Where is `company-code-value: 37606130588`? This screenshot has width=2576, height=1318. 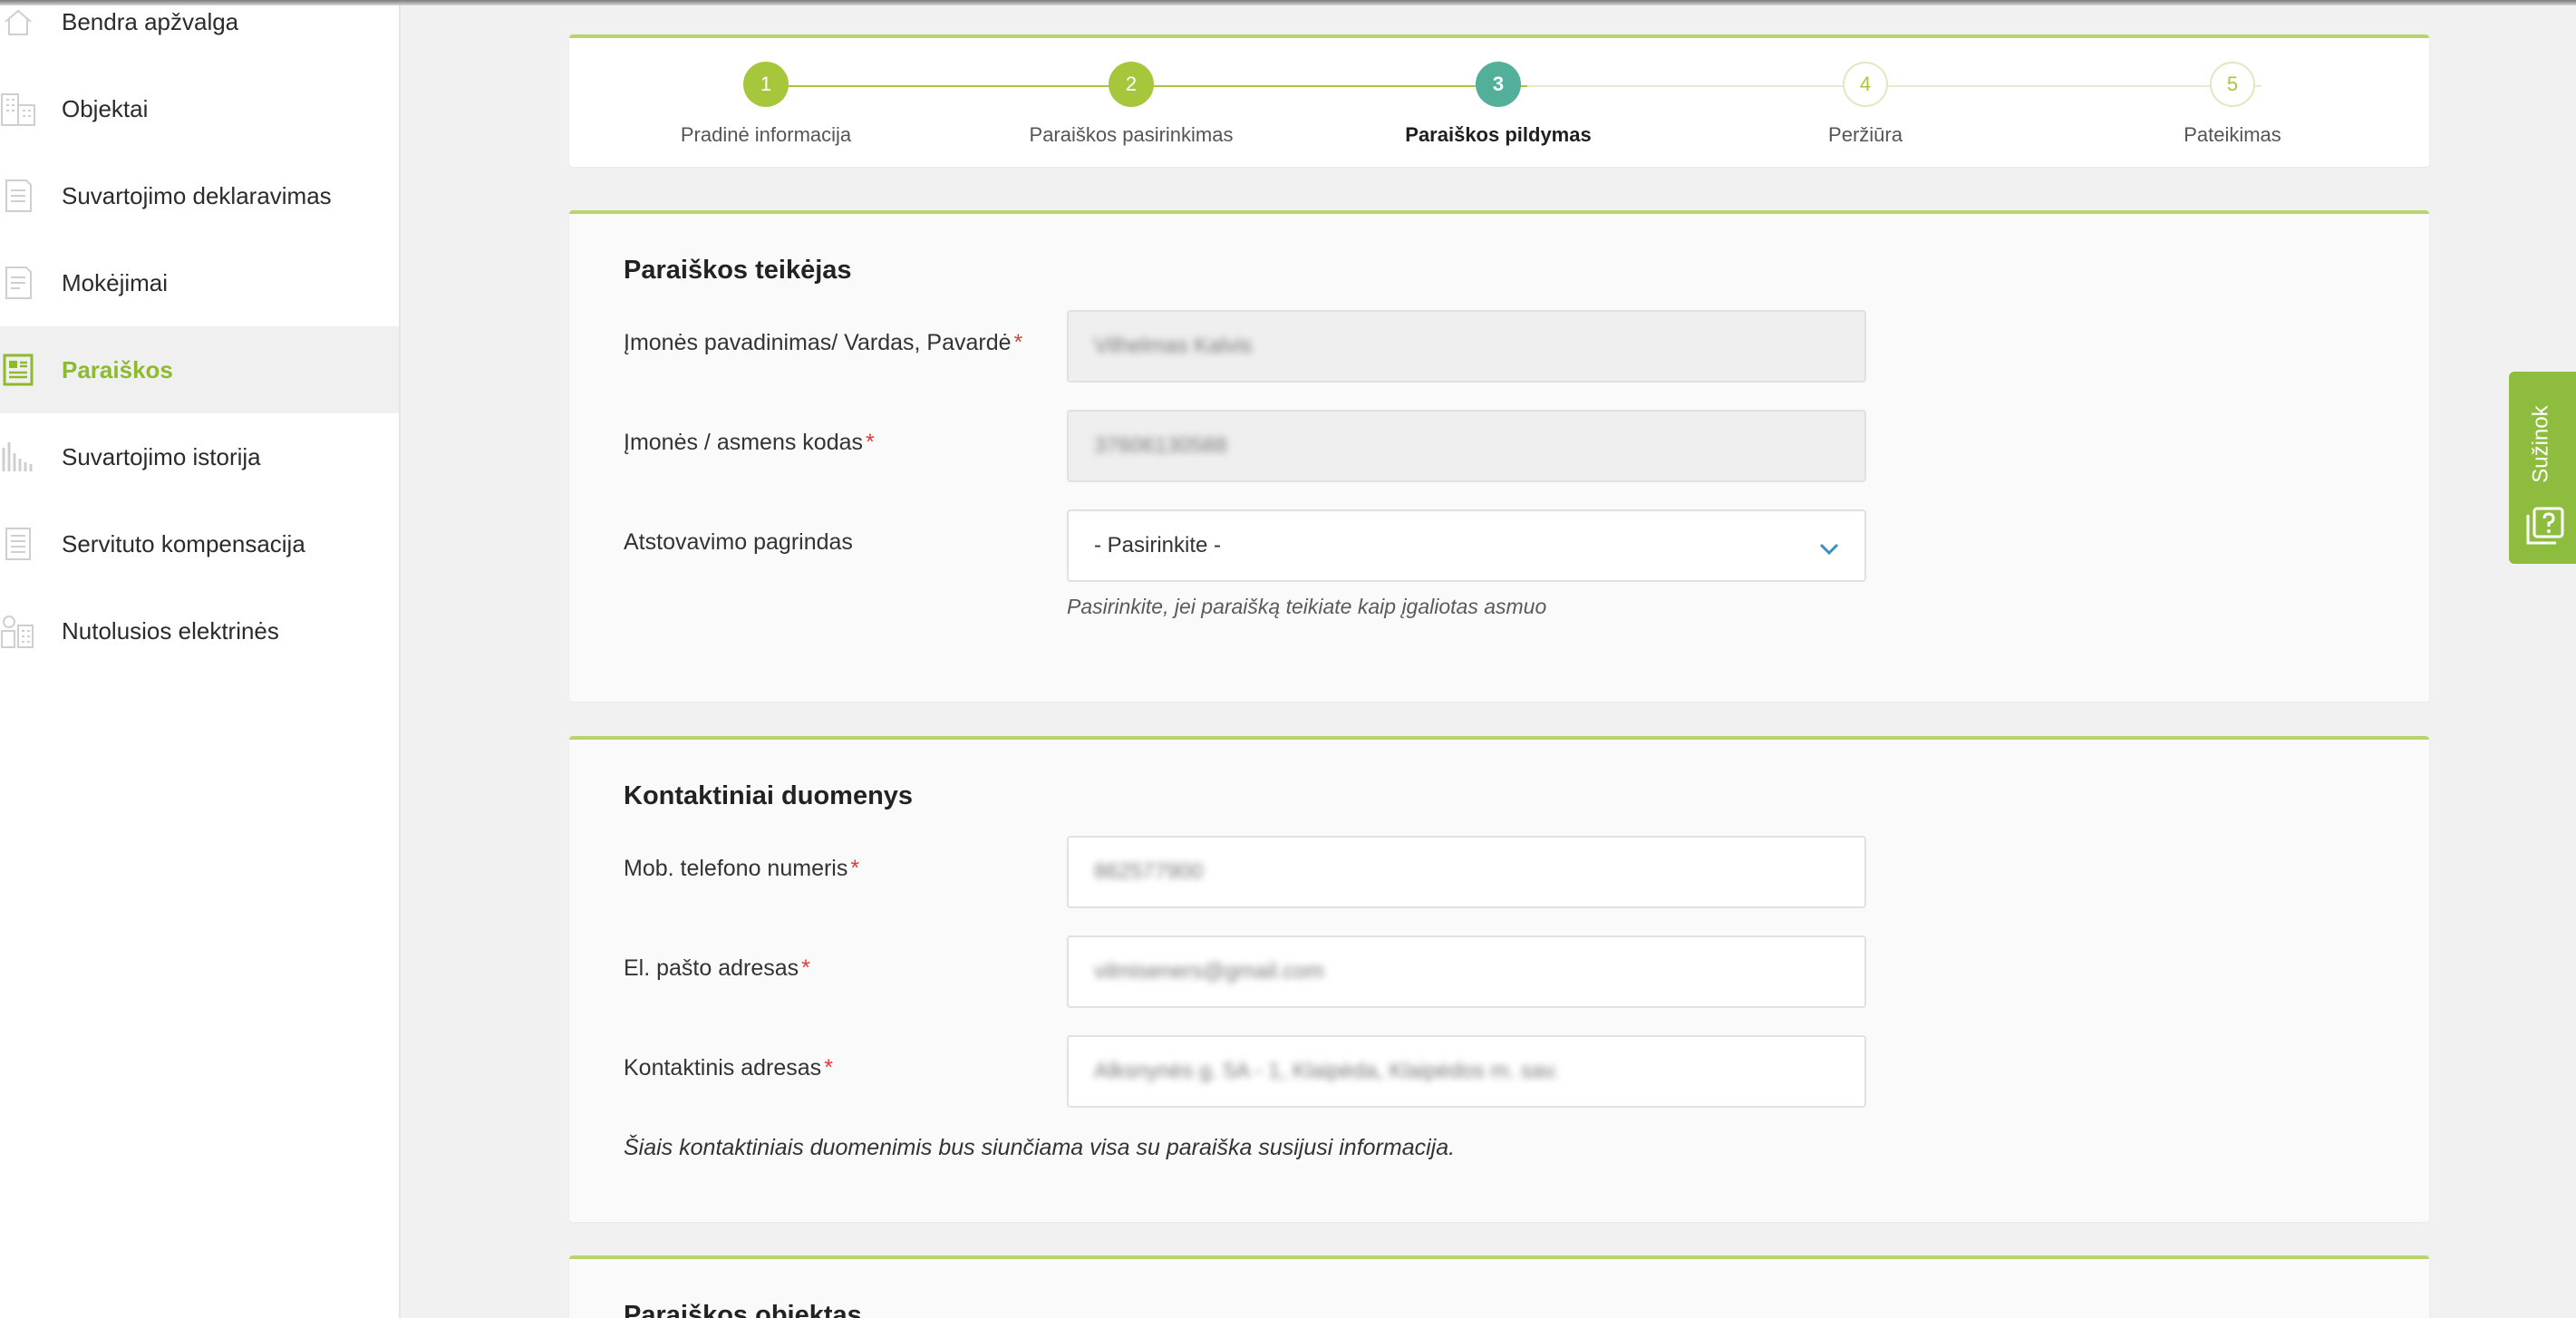
company-code-value: 37606130588 is located at coordinates (1160, 445).